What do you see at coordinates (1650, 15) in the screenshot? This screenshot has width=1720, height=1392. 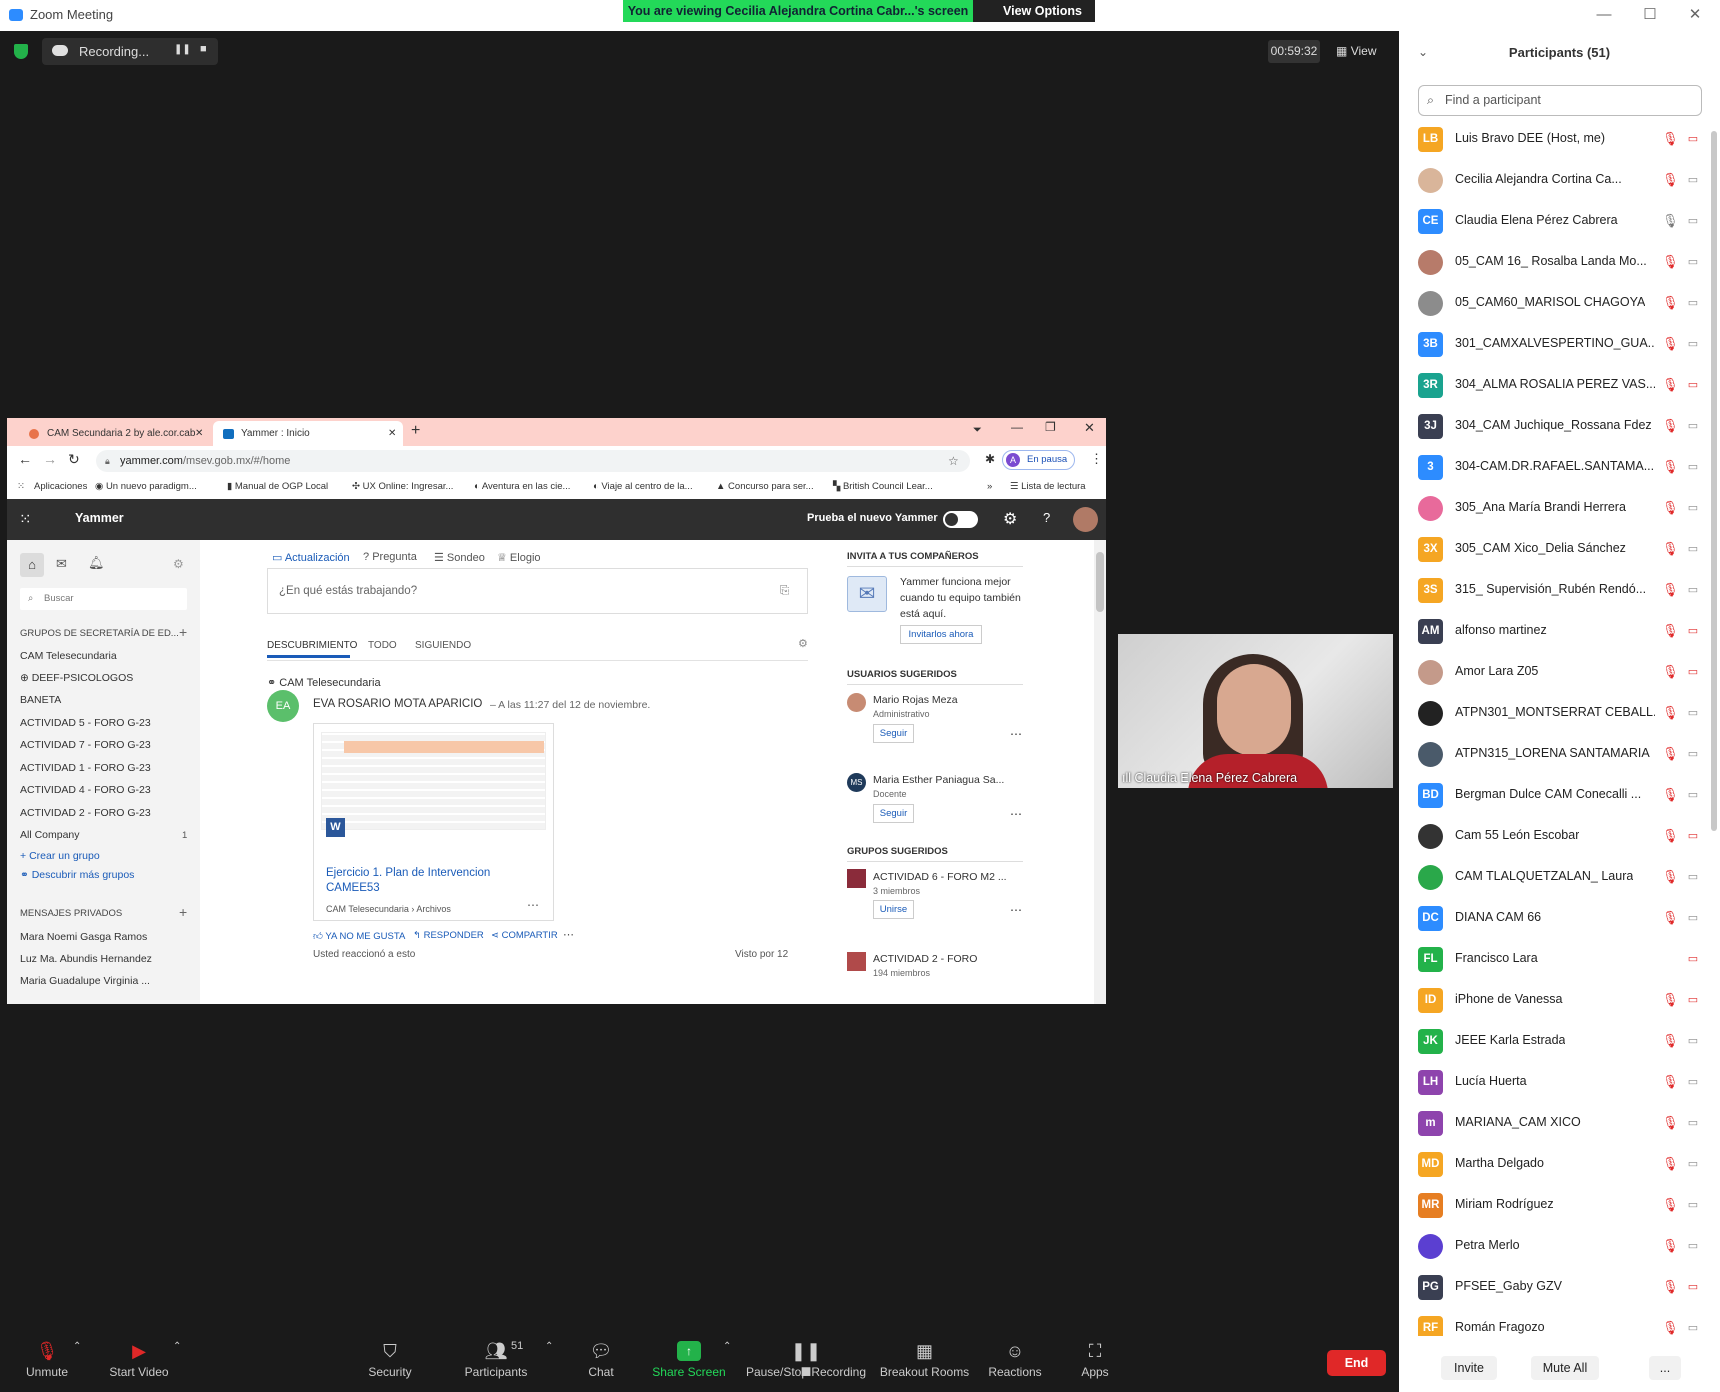 I see `maximize-button: ☐` at bounding box center [1650, 15].